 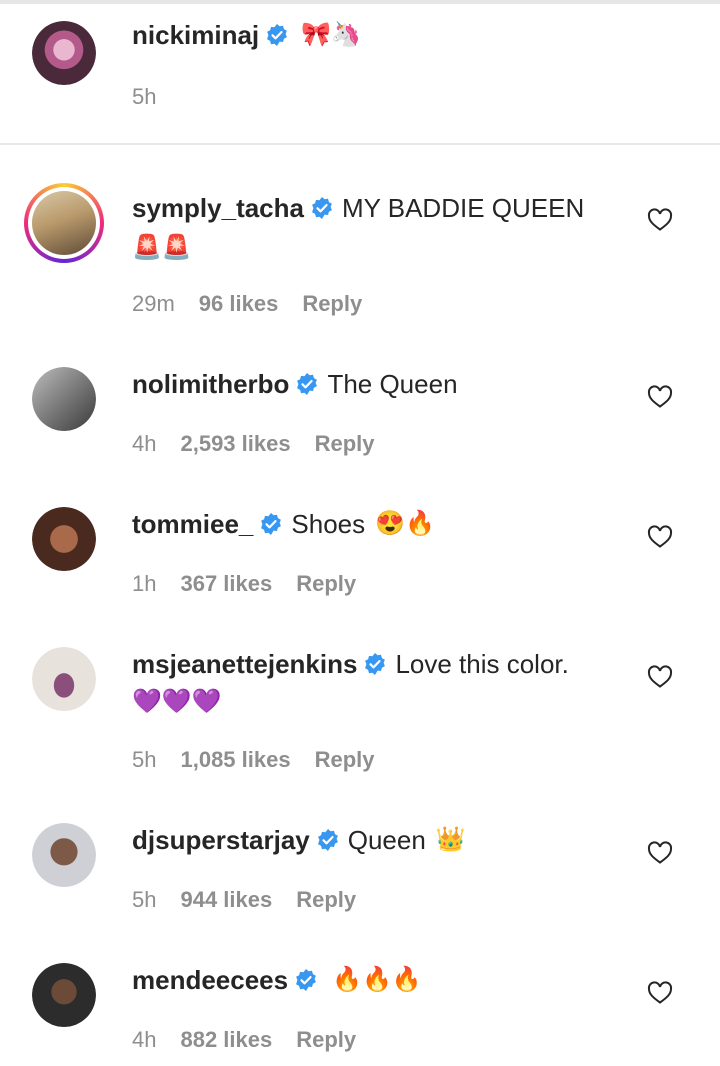 What do you see at coordinates (64, 53) in the screenshot?
I see `caption-avatar` at bounding box center [64, 53].